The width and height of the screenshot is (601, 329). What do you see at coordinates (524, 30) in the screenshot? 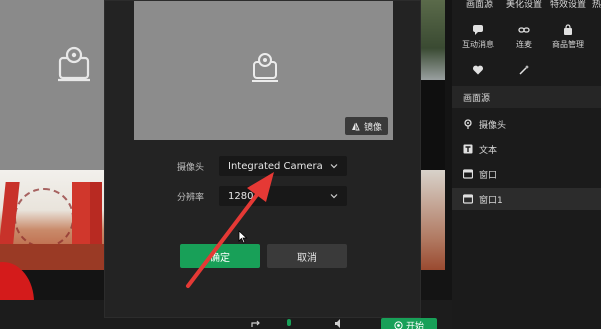
I see `link-icon` at bounding box center [524, 30].